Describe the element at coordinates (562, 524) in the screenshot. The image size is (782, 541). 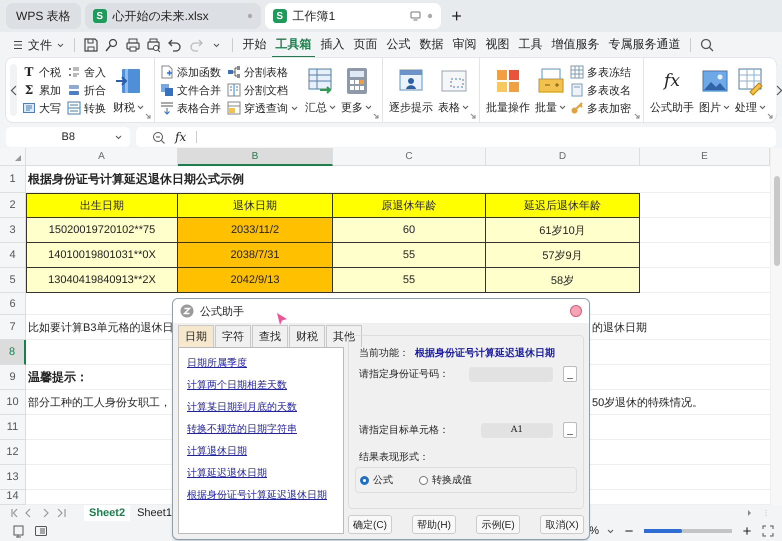
I see `dialog-button: 取消(X)` at that location.